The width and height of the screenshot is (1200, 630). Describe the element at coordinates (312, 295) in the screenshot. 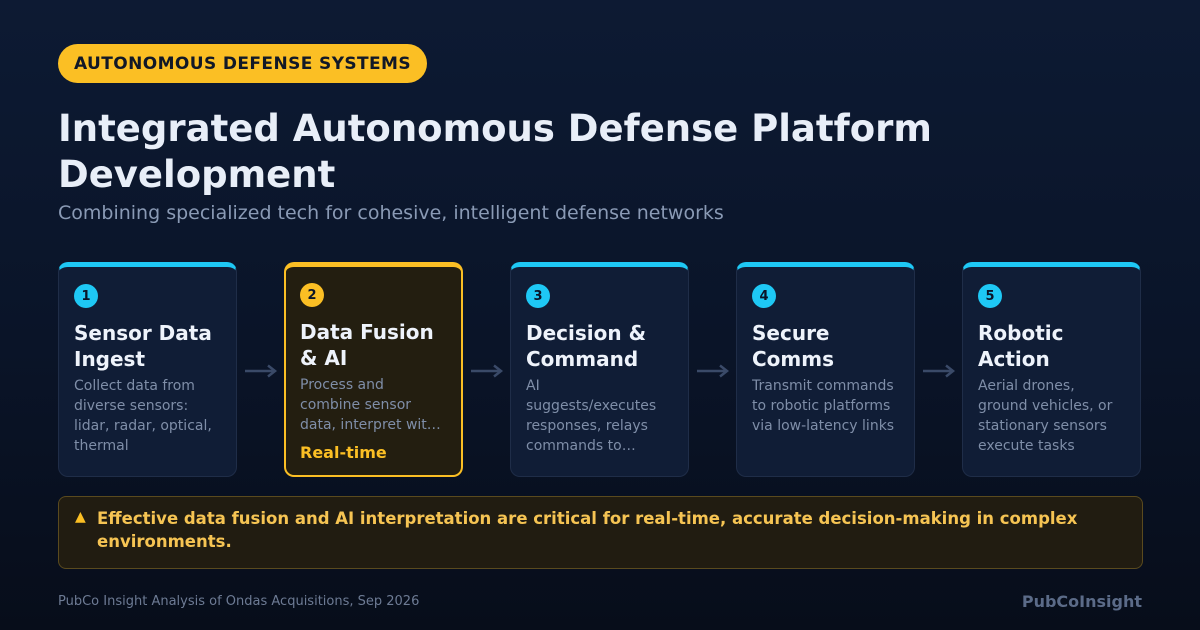

I see `step-number-badge: 2` at that location.